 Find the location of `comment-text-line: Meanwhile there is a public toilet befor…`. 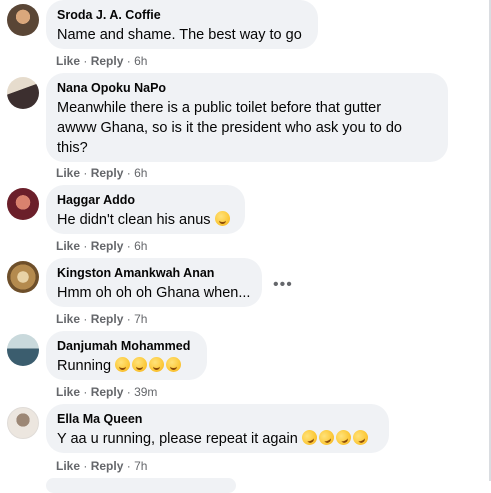

comment-text-line: Meanwhile there is a public toilet befor… is located at coordinates (219, 108).